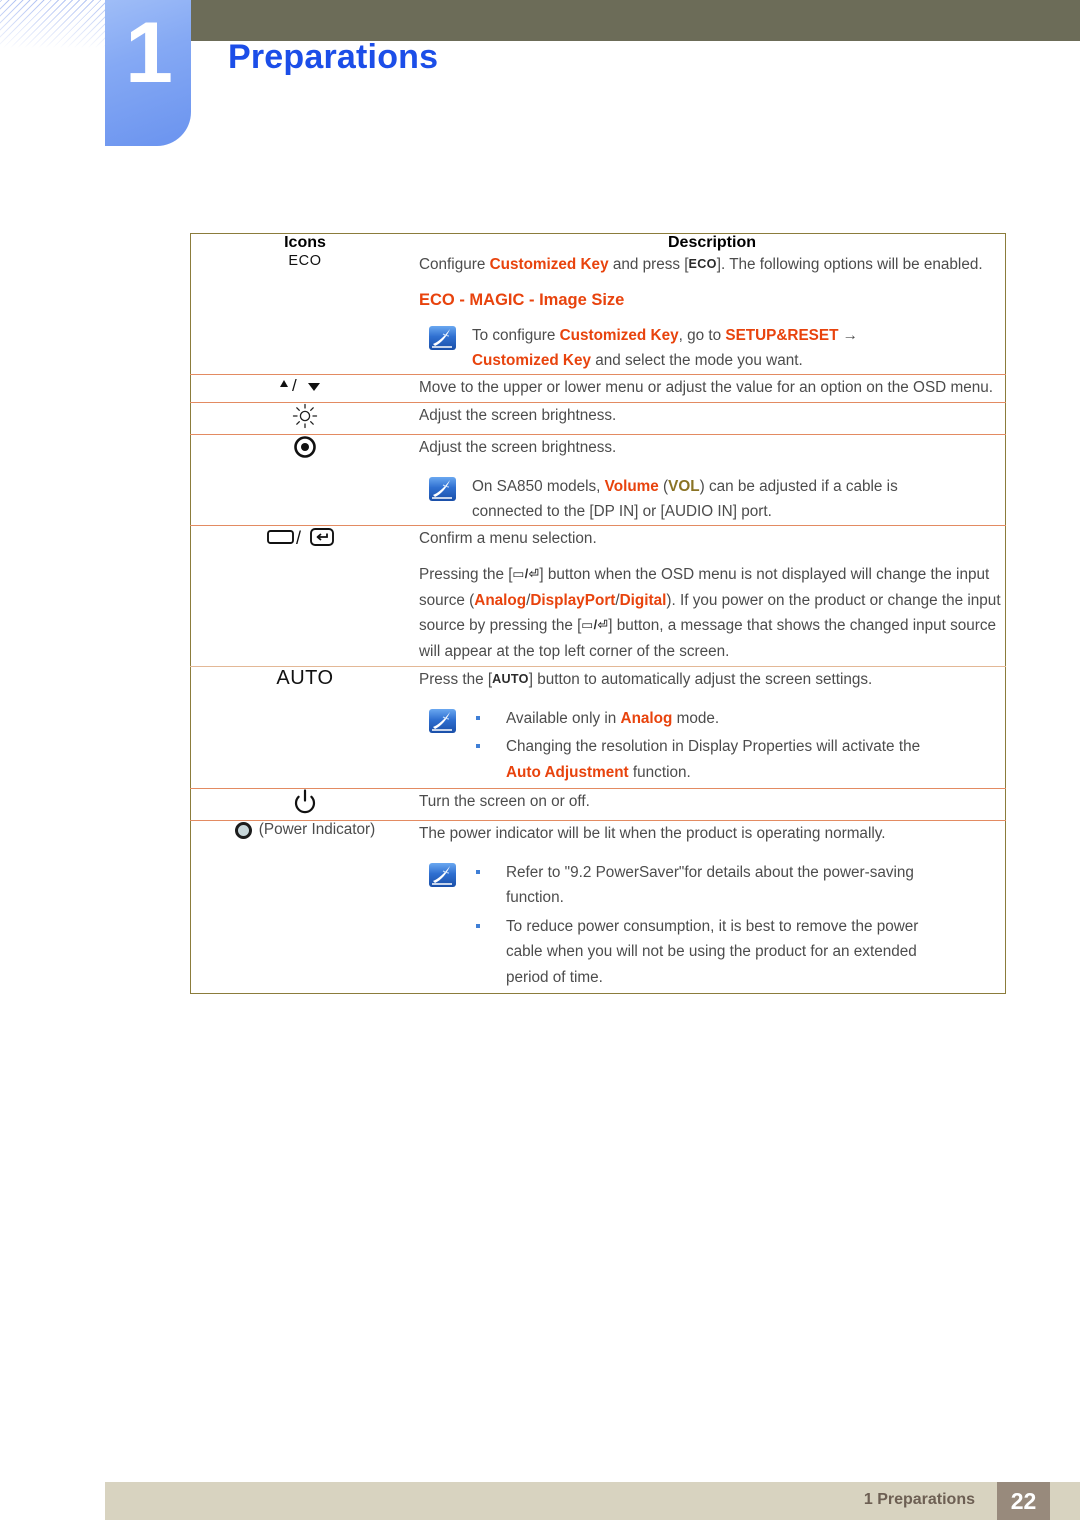  What do you see at coordinates (598, 243) in the screenshot?
I see `table-header-row: Icons Description` at bounding box center [598, 243].